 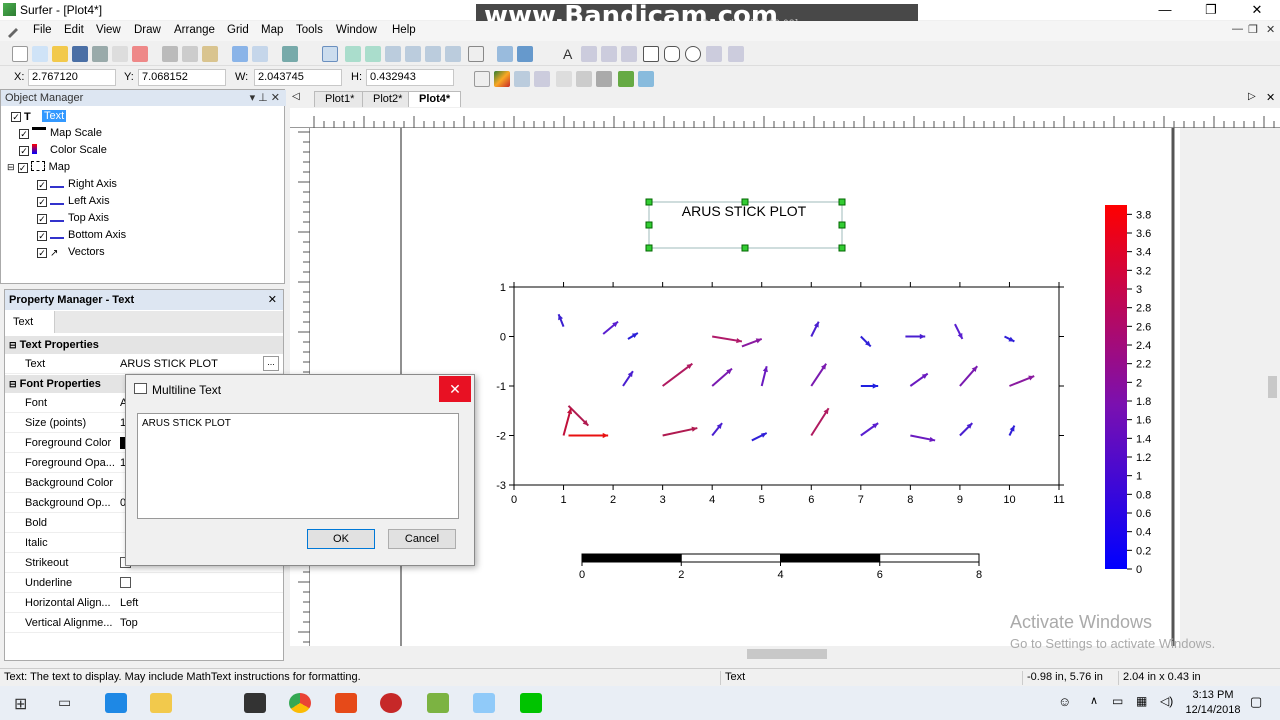 I want to click on tree-item-map: ⊟ ✓ Map, so click(x=38, y=169).